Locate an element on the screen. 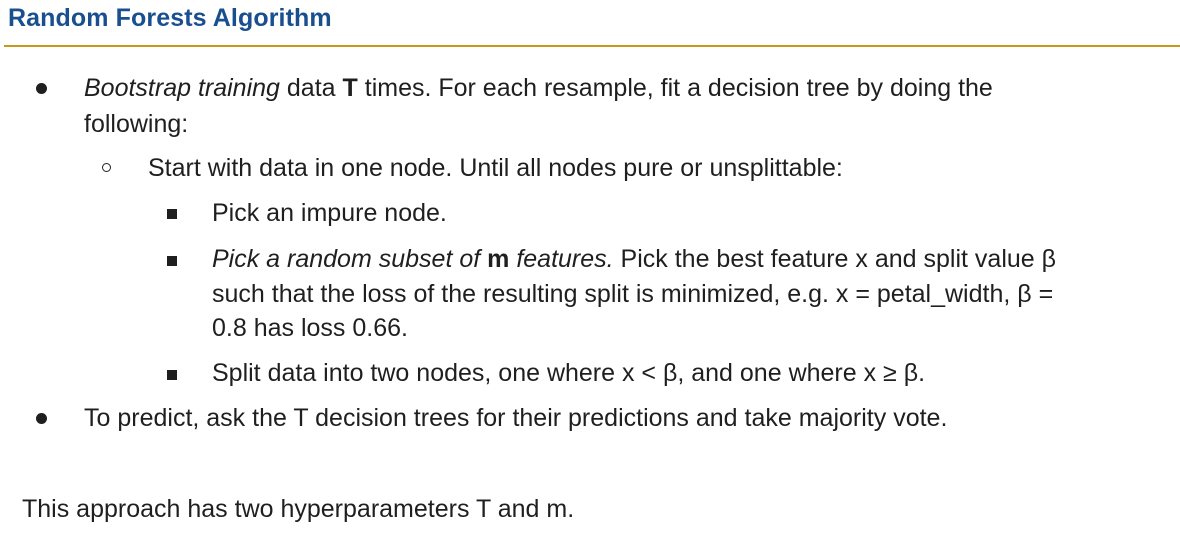 This screenshot has width=1180, height=541. sub-sub-bullet-1: Pick an impure node. is located at coordinates (329, 213).